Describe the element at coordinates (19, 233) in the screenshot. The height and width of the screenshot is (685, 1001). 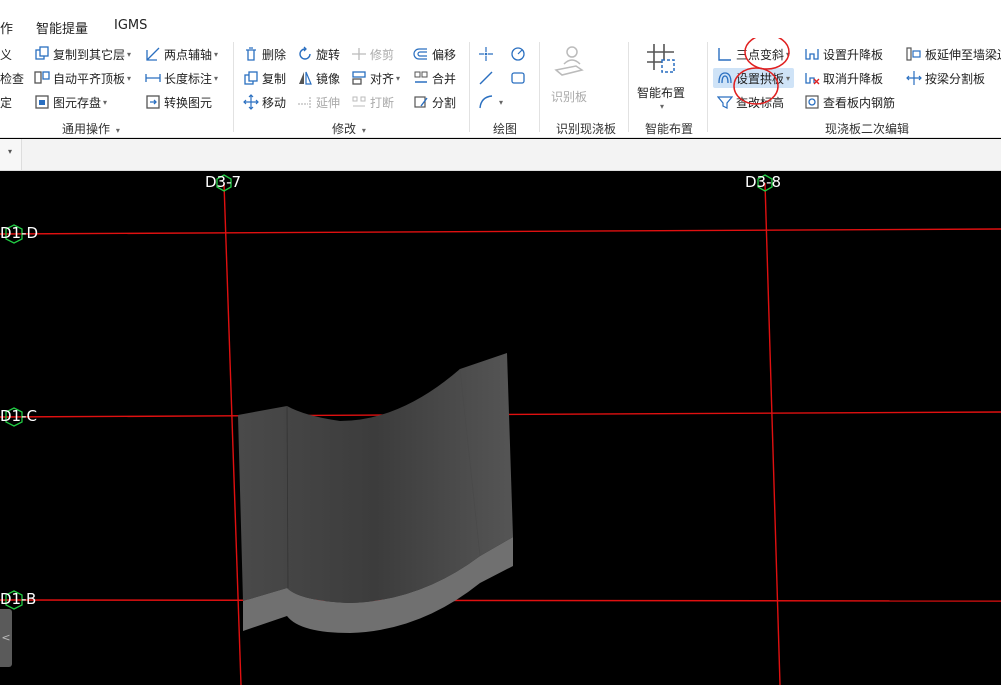
I see `axis-label: D1-D` at that location.